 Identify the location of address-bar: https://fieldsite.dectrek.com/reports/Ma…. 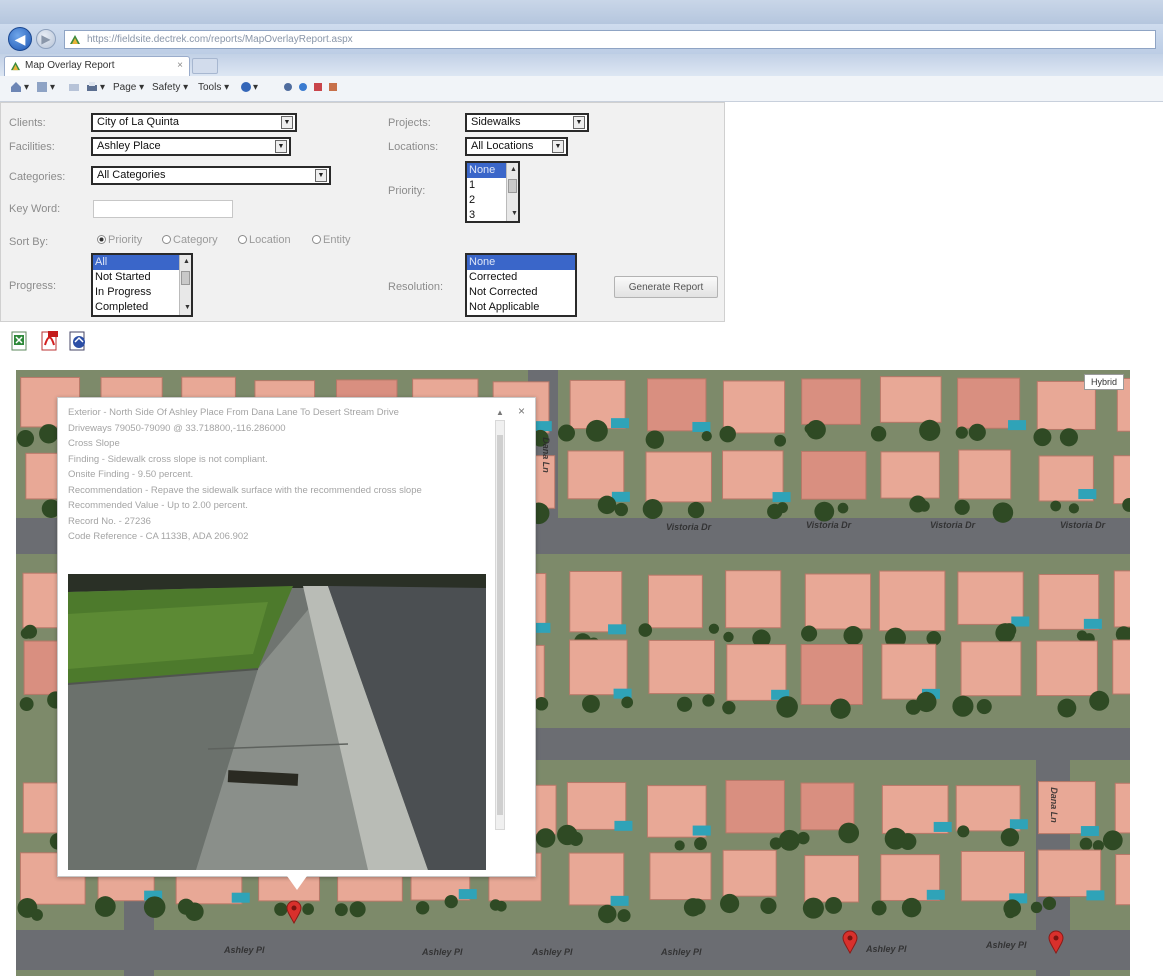
(610, 39).